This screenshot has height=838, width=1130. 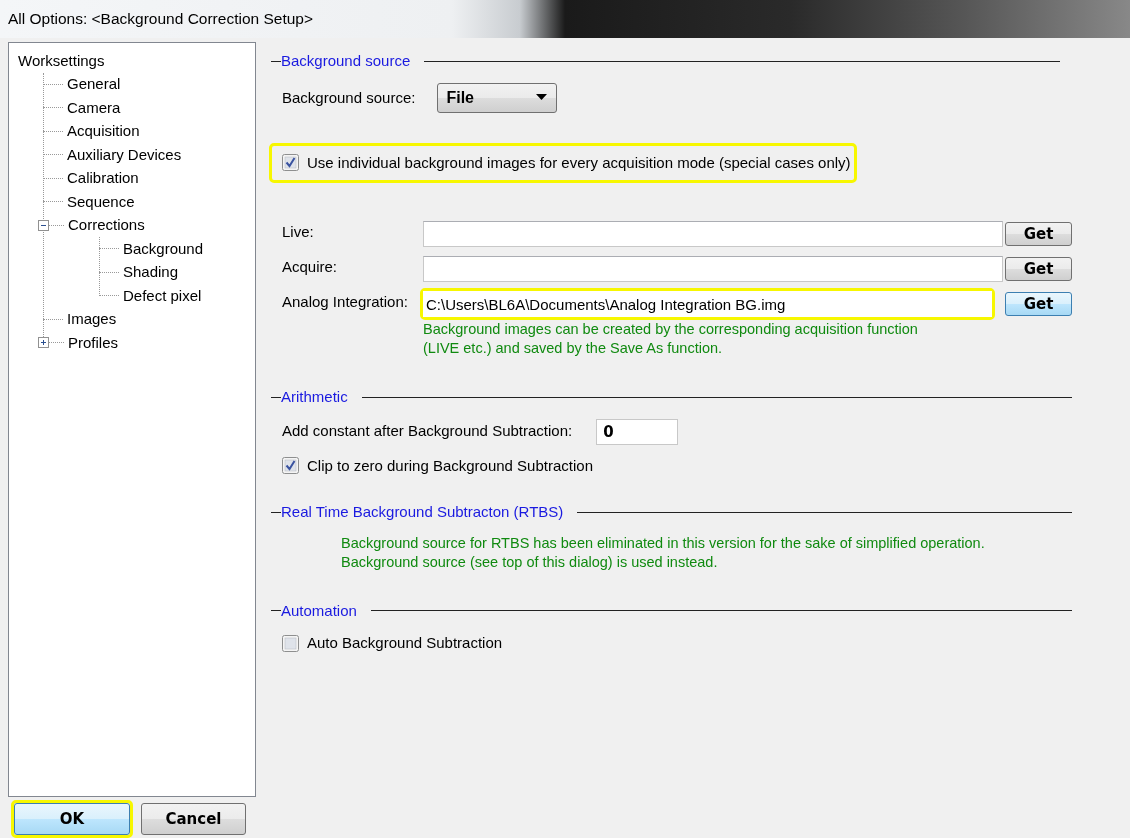 I want to click on field-label: Add constant after Background Subtraction:, so click(x=427, y=431).